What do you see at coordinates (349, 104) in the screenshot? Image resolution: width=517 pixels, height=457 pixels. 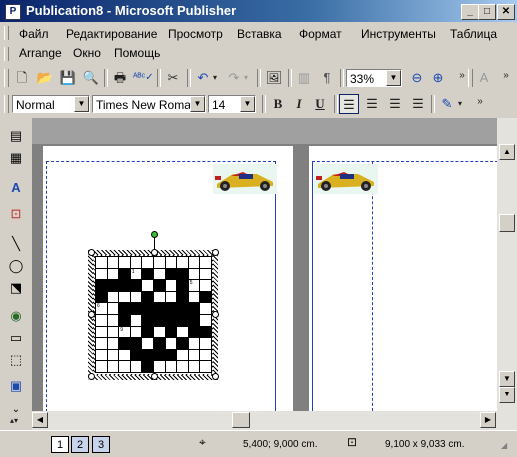 I see `align-left-icon: ☰` at bounding box center [349, 104].